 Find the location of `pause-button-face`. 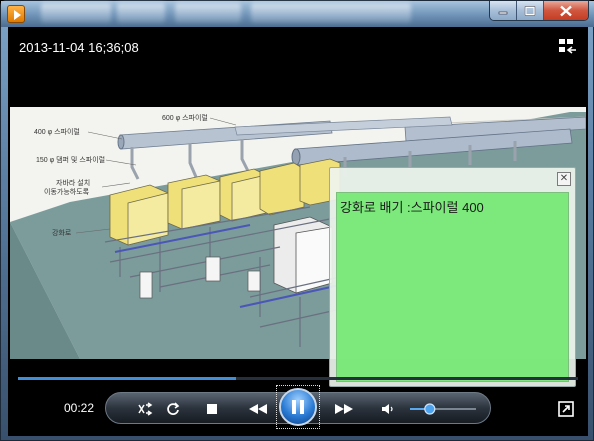

pause-button-face is located at coordinates (298, 407).